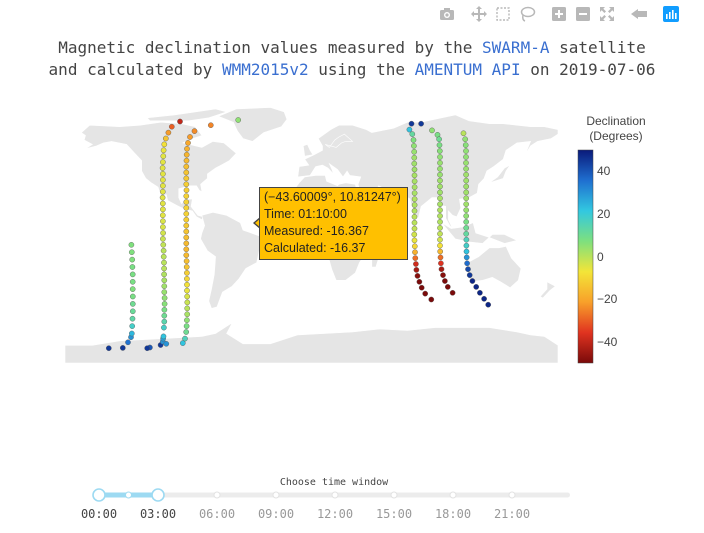  What do you see at coordinates (99, 495) in the screenshot?
I see `slider-handle-start` at bounding box center [99, 495].